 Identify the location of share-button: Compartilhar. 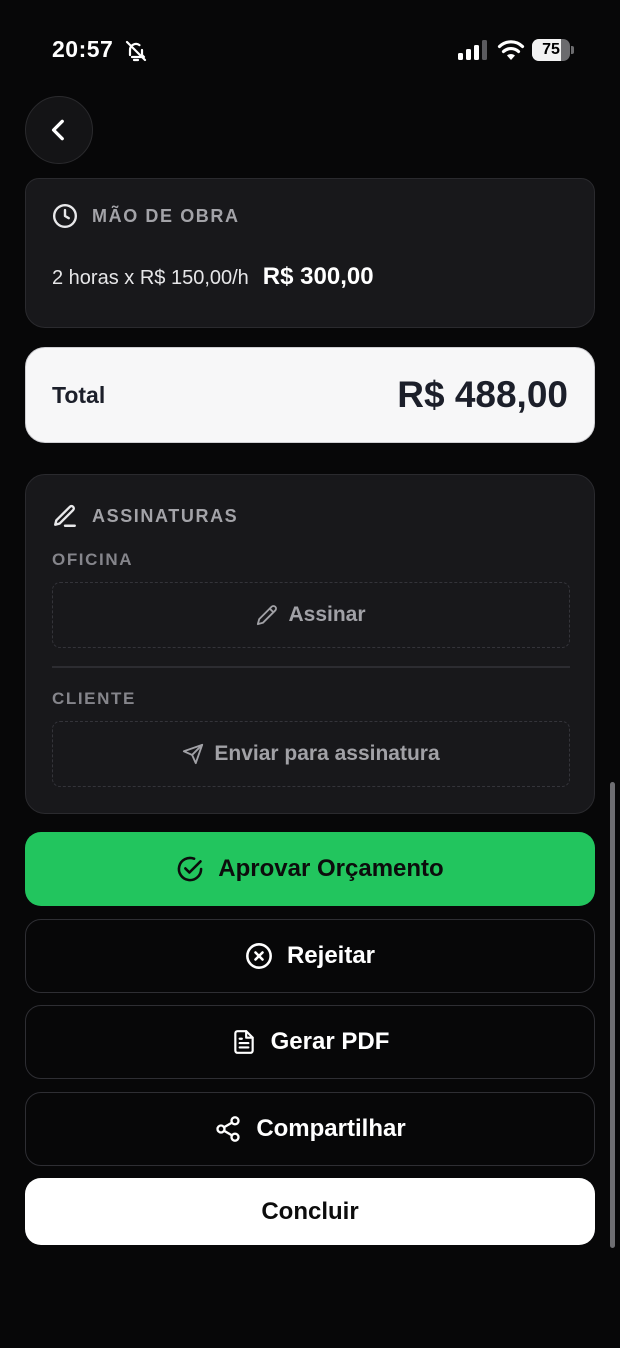
(310, 1129).